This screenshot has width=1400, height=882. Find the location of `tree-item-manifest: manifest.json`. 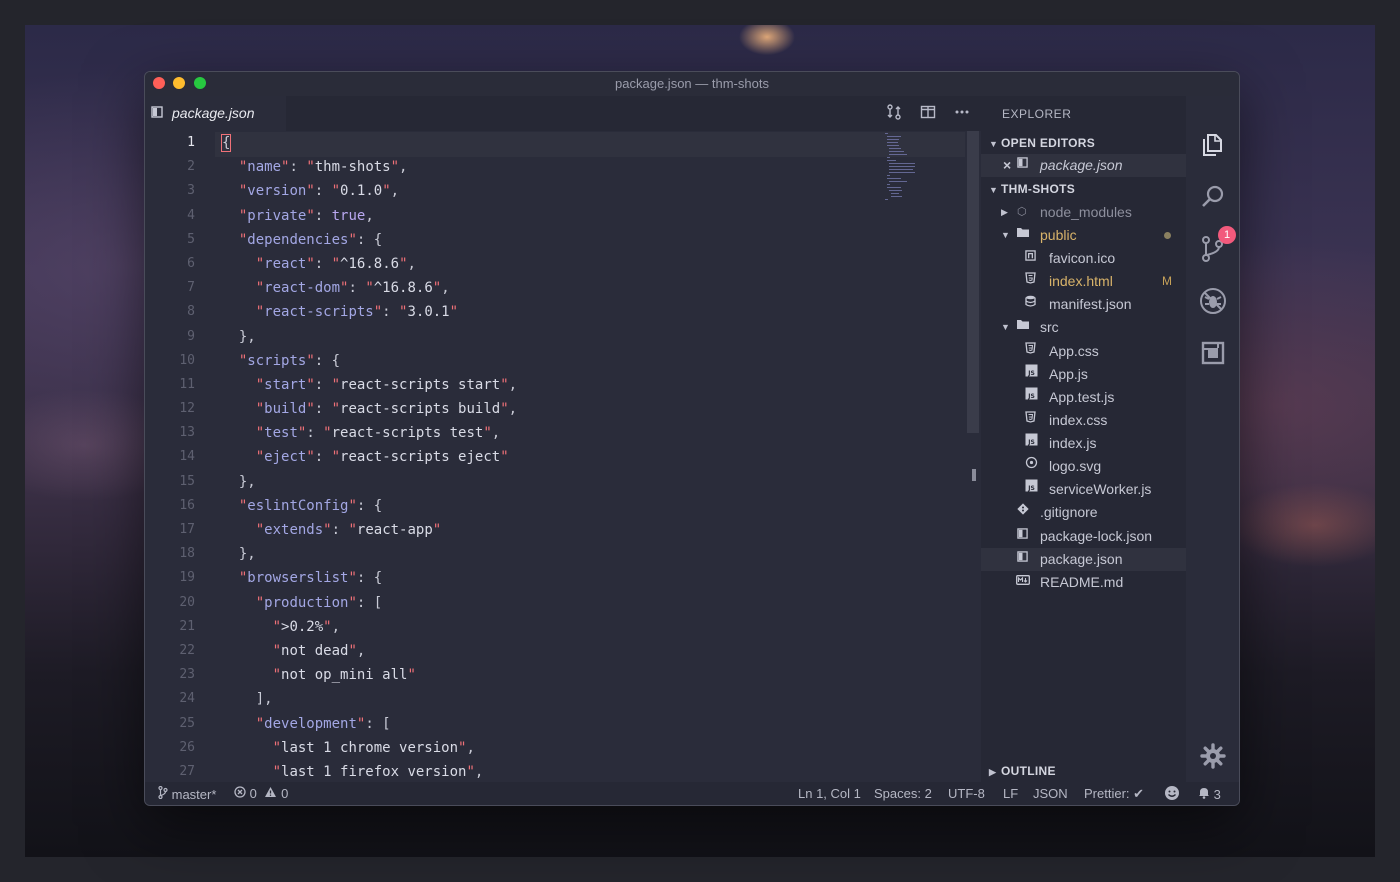

tree-item-manifest: manifest.json is located at coordinates (1083, 304).